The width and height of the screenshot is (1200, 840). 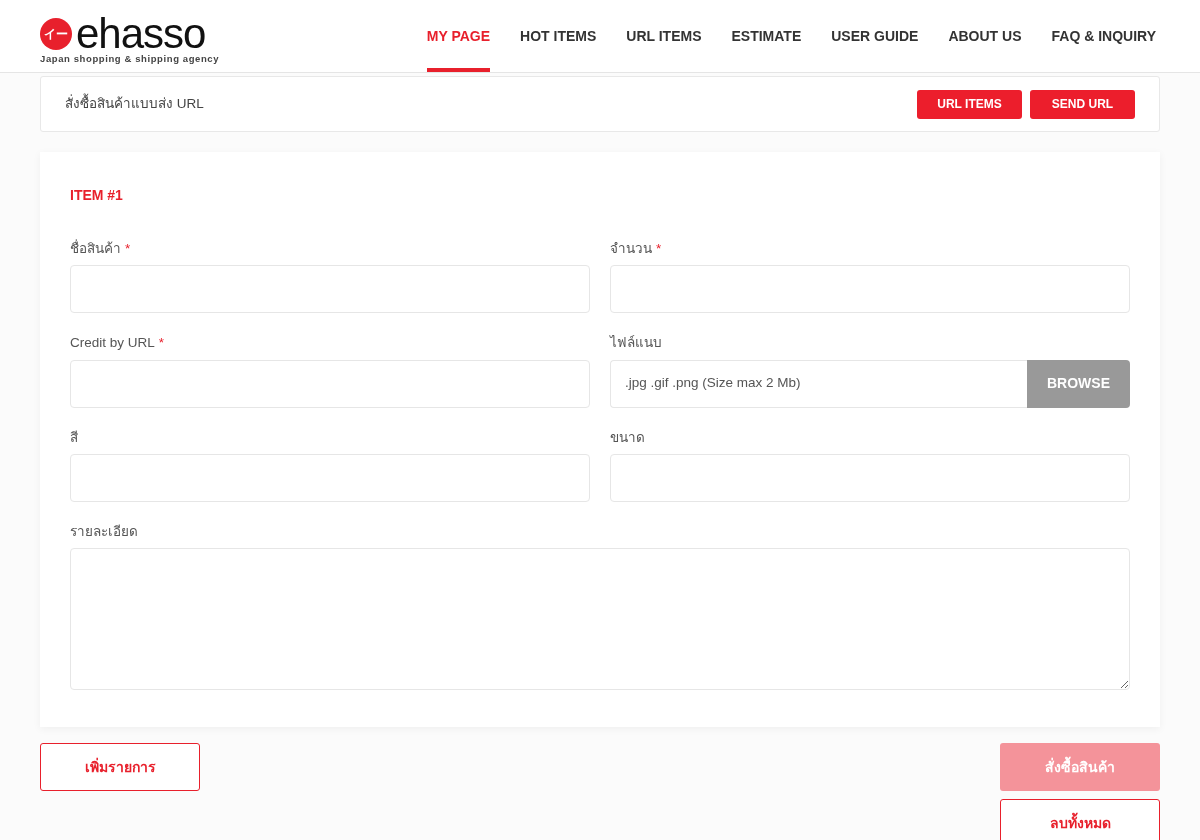 I want to click on item-heading: ITEM #1, so click(x=97, y=195).